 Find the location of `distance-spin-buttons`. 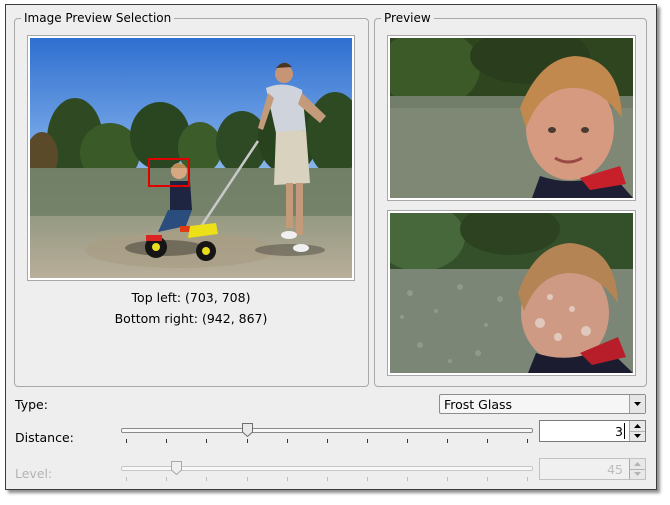

distance-spin-buttons is located at coordinates (637, 431).